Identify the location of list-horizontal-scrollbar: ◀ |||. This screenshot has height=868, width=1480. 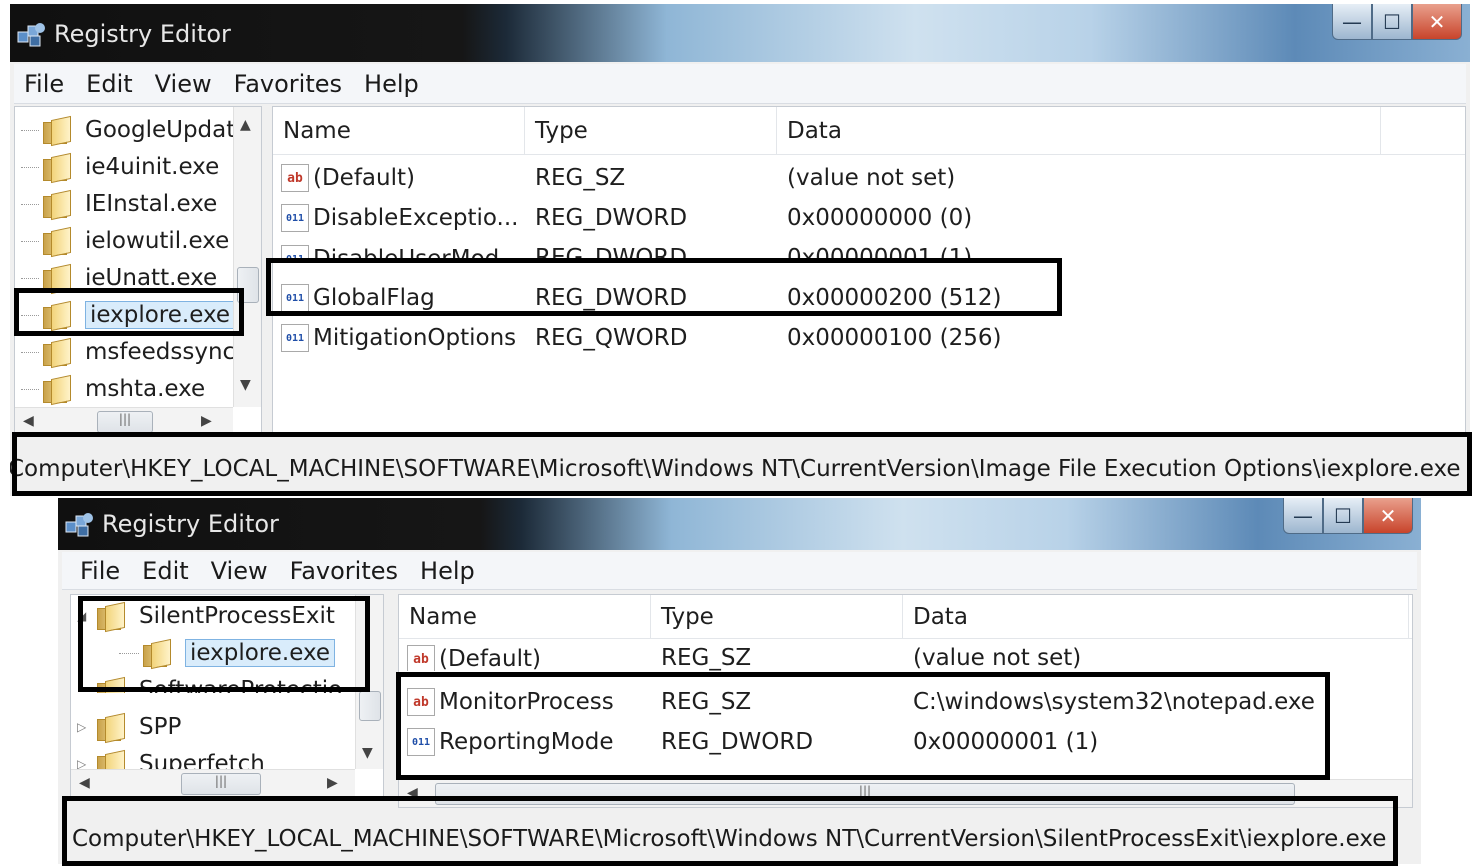
(905, 793).